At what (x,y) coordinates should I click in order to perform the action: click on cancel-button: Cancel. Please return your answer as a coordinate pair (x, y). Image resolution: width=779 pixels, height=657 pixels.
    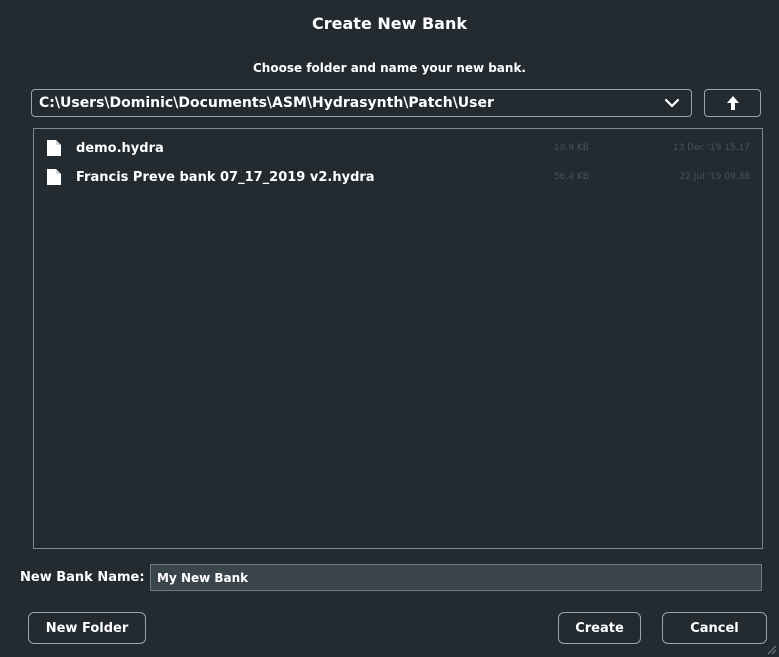
    Looking at the image, I should click on (714, 628).